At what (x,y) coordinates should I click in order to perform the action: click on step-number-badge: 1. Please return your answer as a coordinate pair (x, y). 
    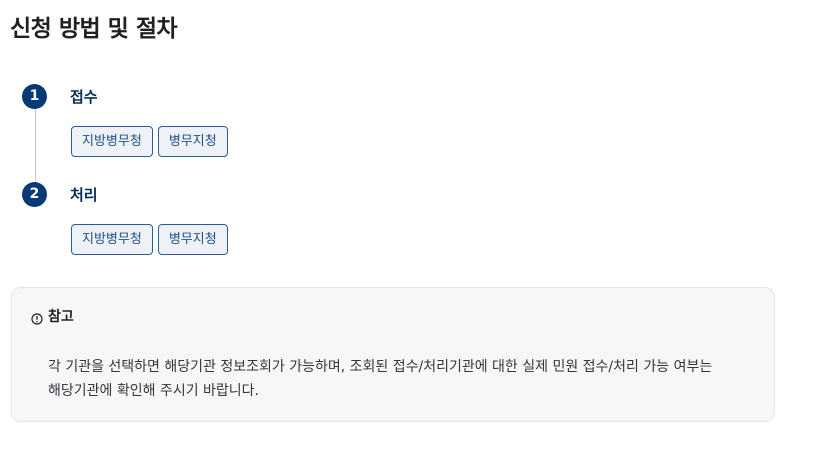
    Looking at the image, I should click on (34, 96).